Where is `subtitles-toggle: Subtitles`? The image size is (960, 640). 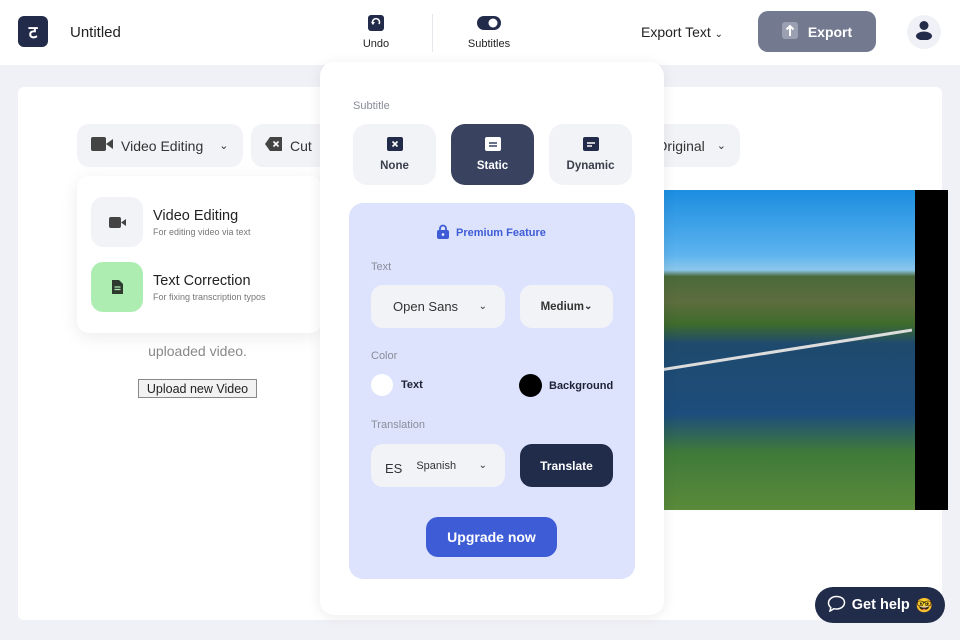
subtitles-toggle: Subtitles is located at coordinates (489, 32).